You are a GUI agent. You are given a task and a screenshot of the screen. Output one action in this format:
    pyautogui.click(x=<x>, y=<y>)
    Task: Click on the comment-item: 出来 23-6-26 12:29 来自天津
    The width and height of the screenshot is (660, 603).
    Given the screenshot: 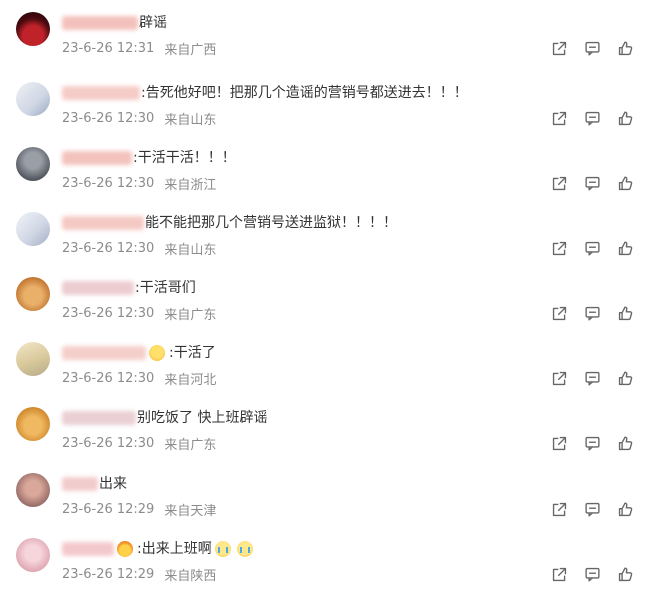 What is the action you would take?
    pyautogui.click(x=330, y=503)
    